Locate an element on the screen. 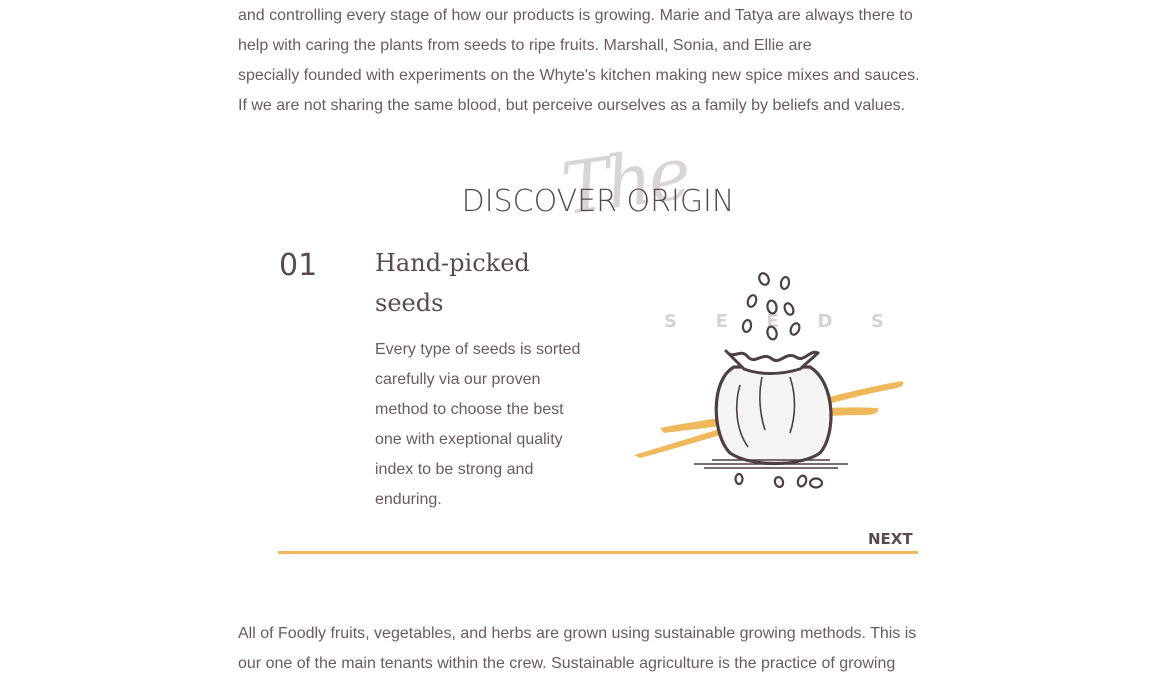  section-title: DISCOVER ORIGIN is located at coordinates (598, 201).